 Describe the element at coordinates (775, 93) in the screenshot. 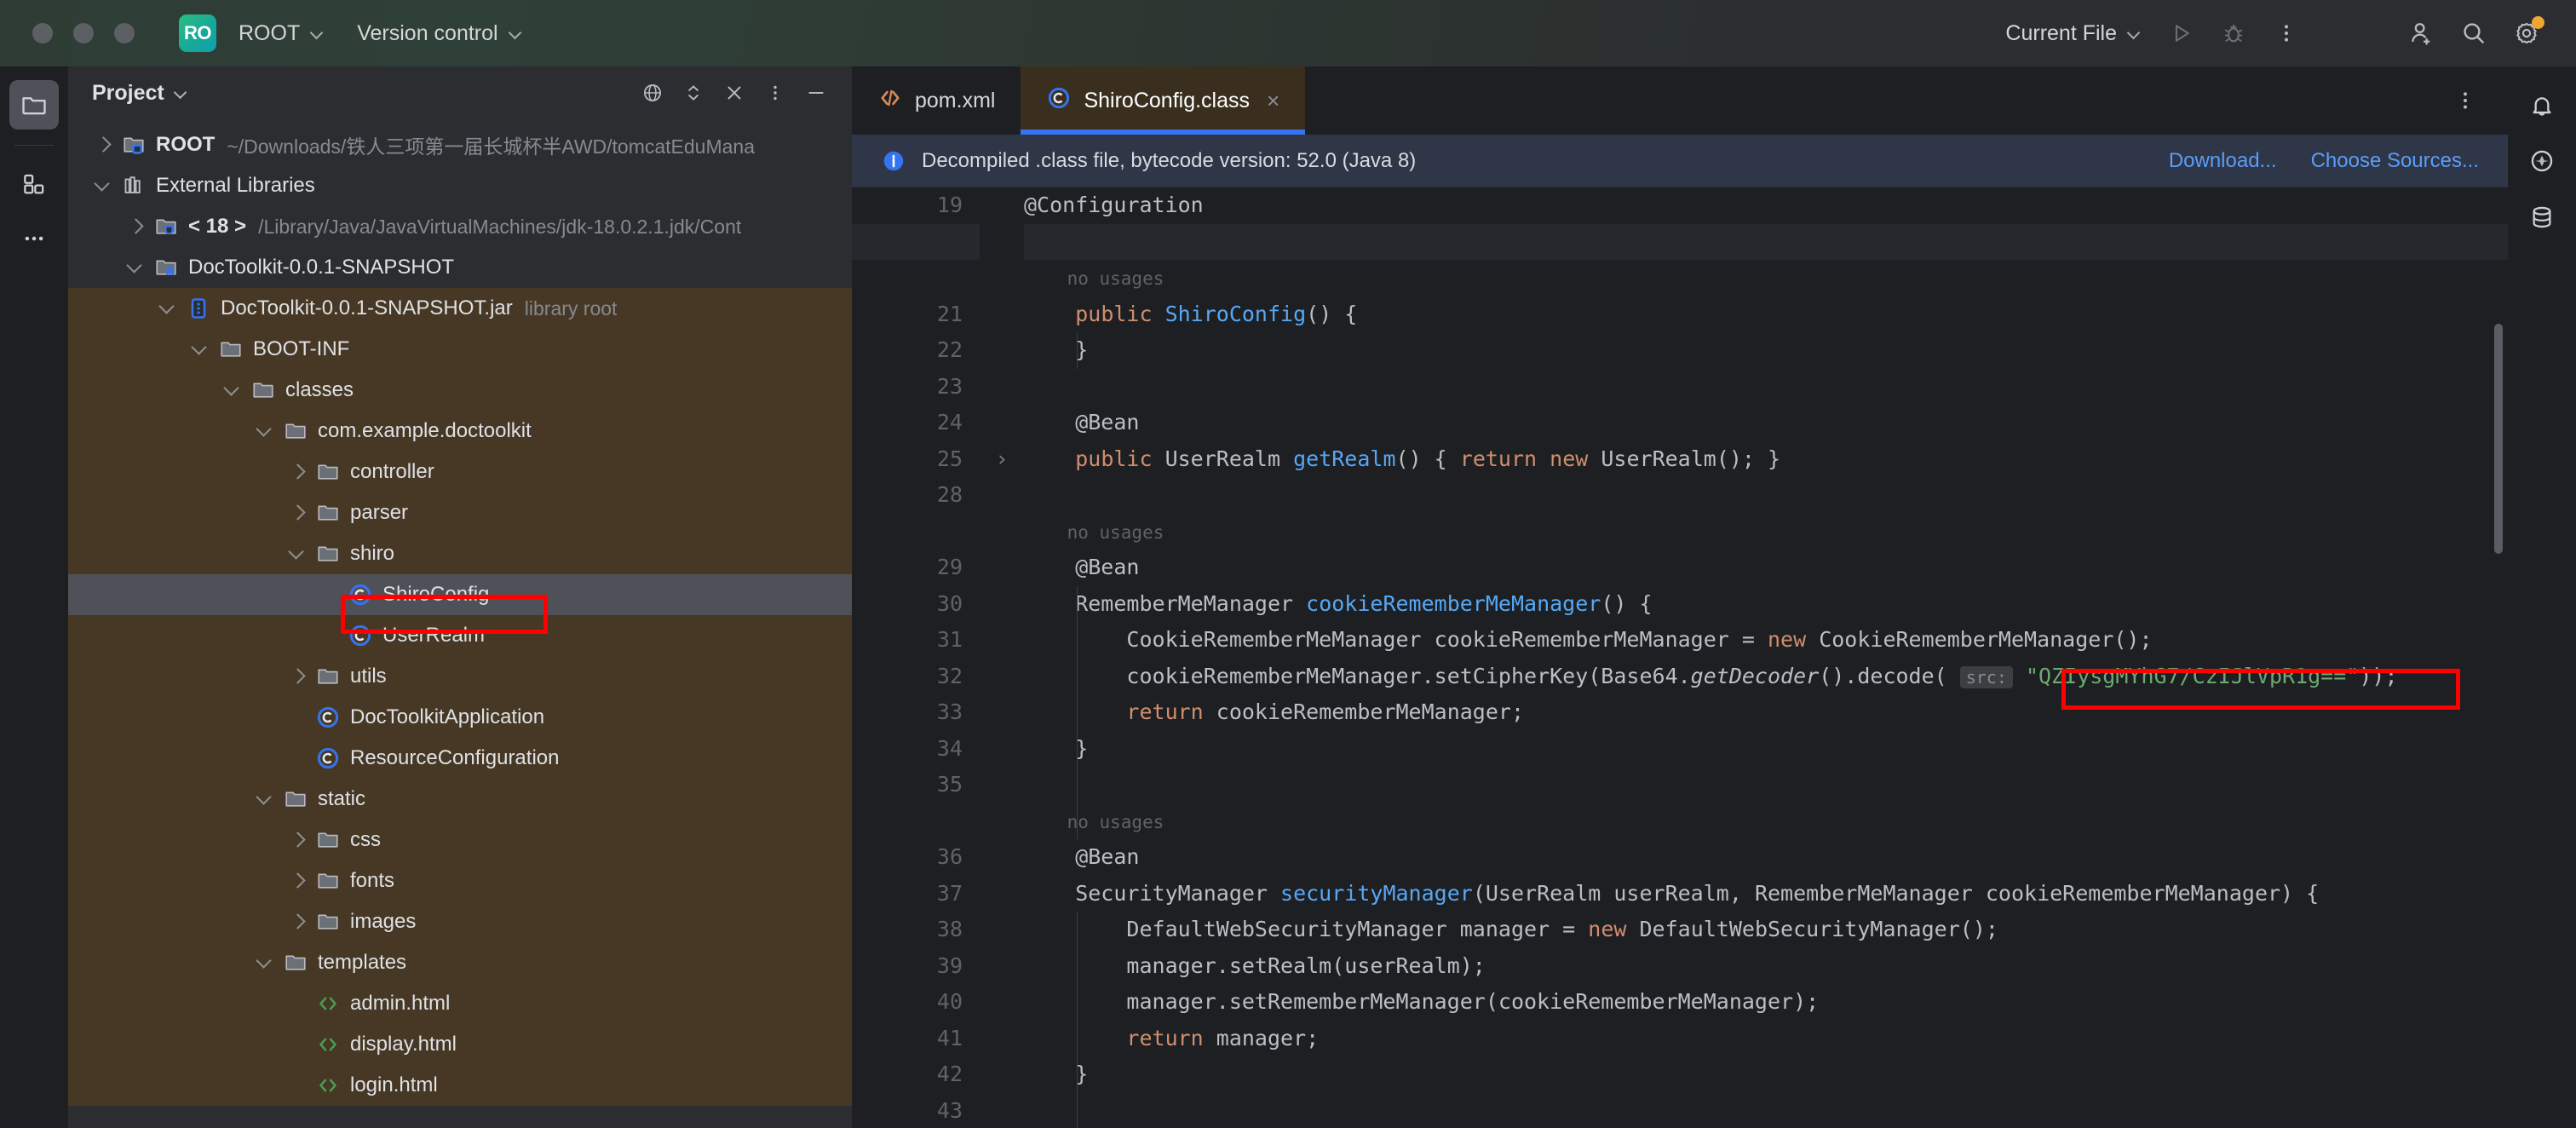

I see `project-options-button` at that location.